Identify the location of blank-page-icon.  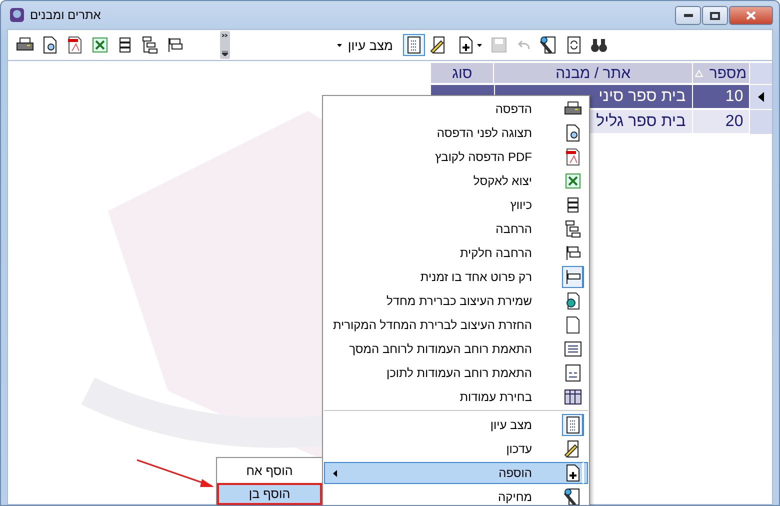
(573, 325).